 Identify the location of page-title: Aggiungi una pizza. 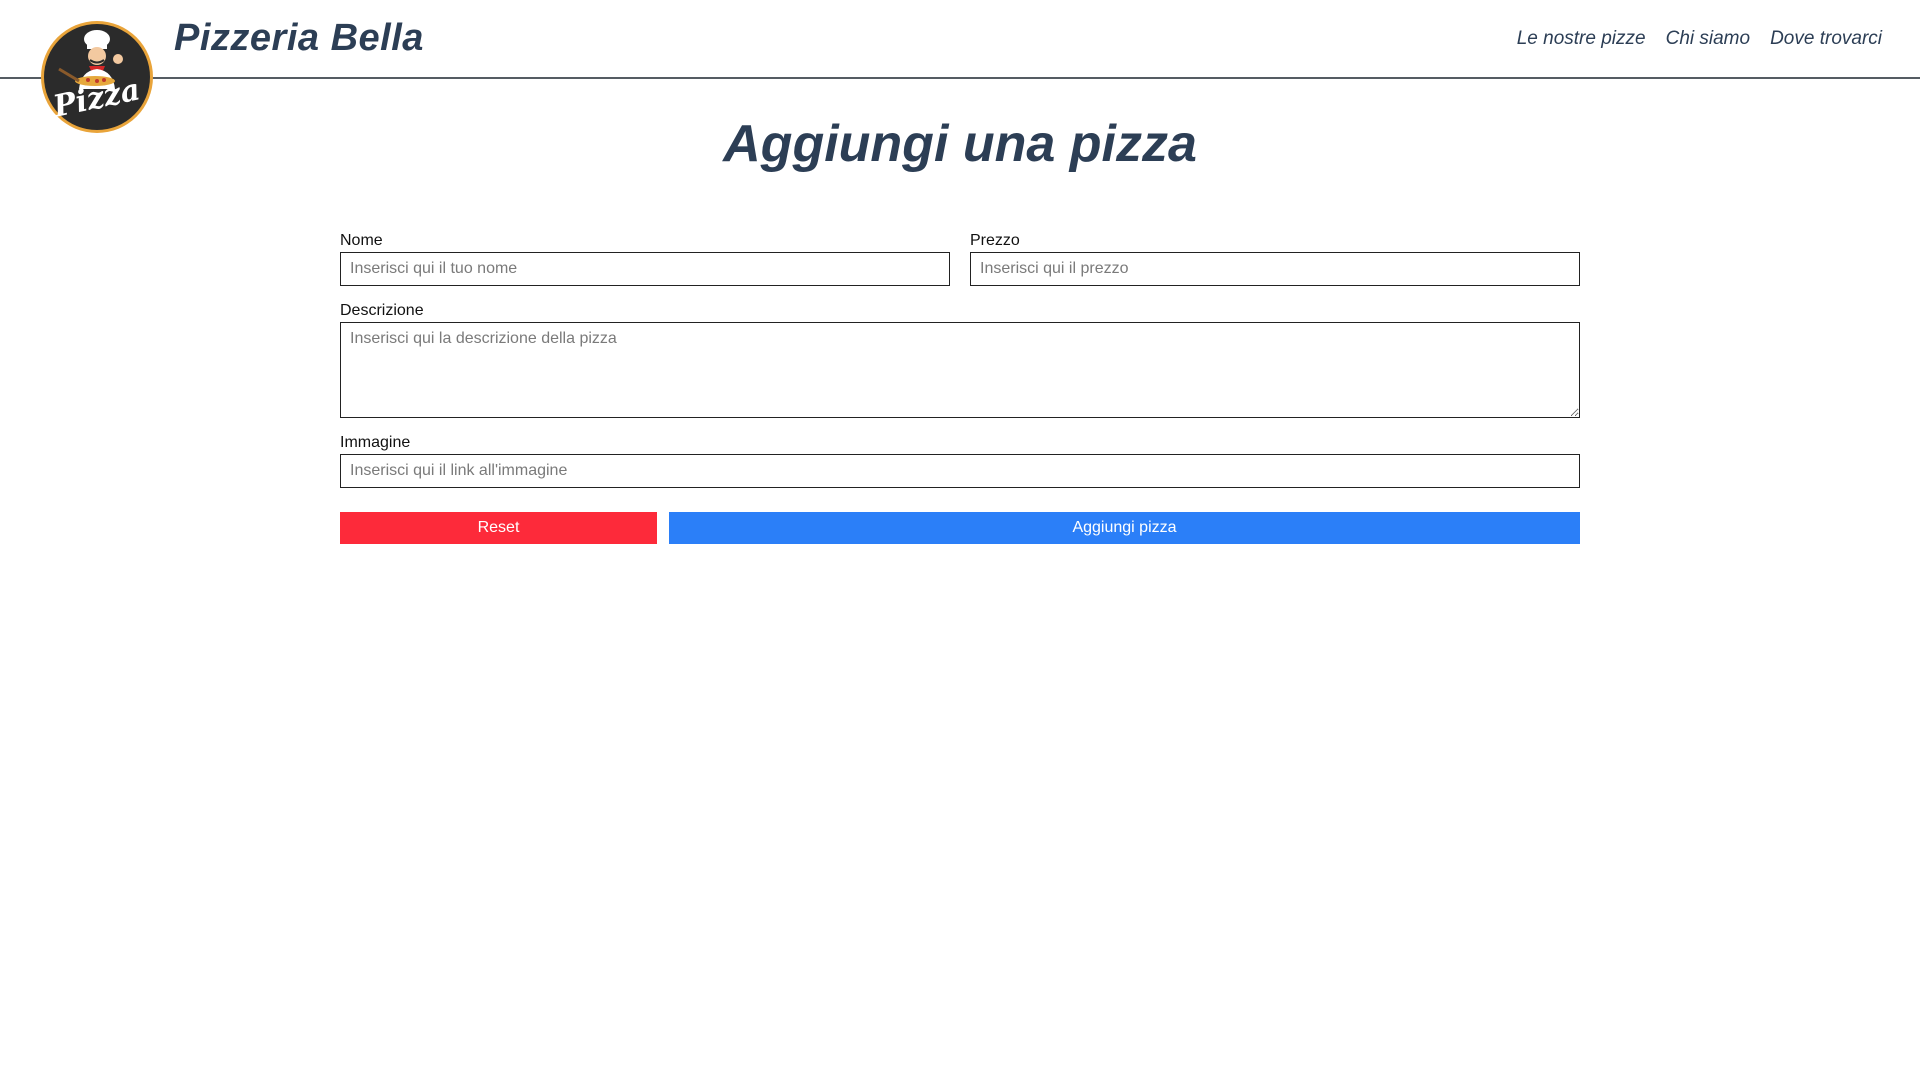
(960, 144).